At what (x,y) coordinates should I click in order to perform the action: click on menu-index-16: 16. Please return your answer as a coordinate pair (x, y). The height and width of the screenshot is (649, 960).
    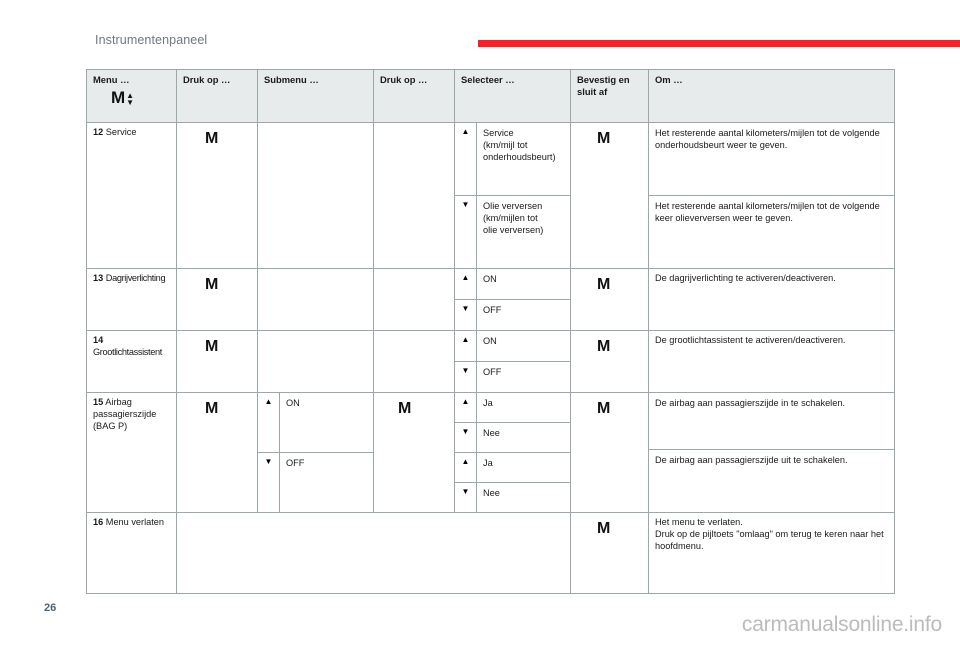
    Looking at the image, I should click on (98, 522).